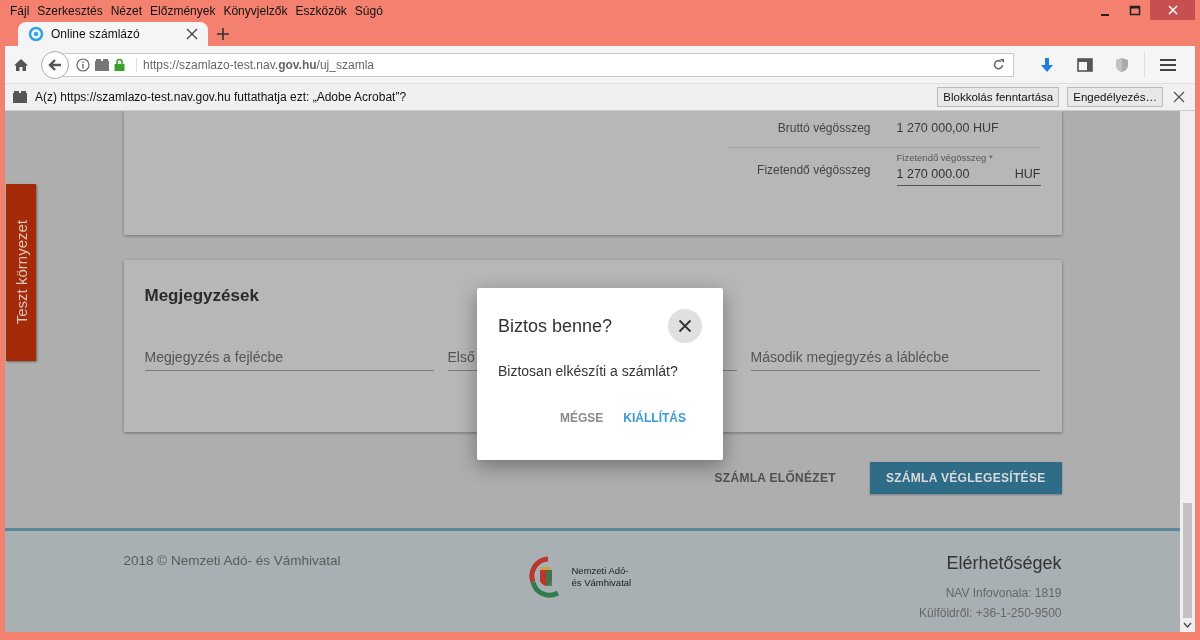 This screenshot has height=640, width=1200. I want to click on address-field: https://szamlazo-test.nav.gov.hu/uj_szamla, so click(538, 64).